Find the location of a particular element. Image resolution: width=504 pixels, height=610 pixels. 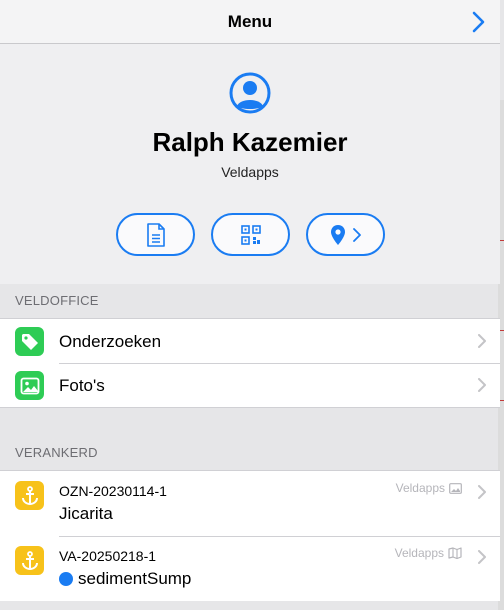

map-icon is located at coordinates (455, 553).